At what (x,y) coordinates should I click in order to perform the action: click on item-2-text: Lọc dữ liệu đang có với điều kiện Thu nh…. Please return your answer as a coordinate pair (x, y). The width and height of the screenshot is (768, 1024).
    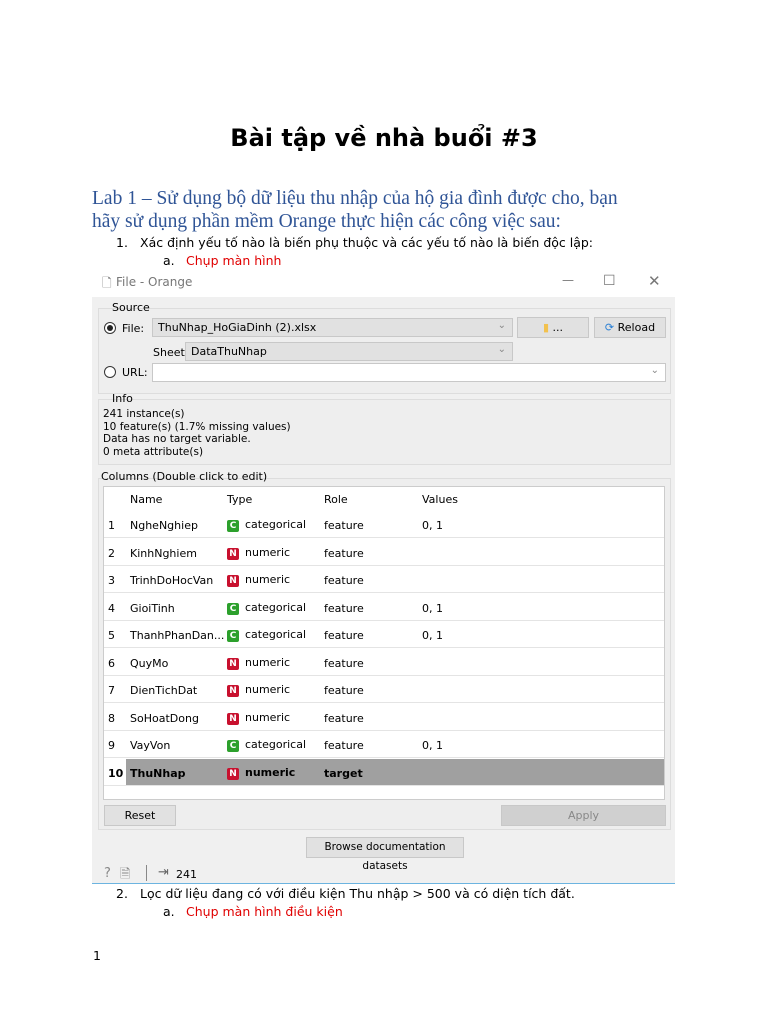
    Looking at the image, I should click on (357, 893).